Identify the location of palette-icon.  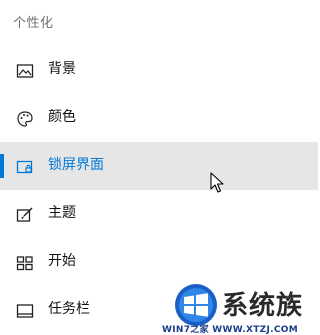
(25, 119).